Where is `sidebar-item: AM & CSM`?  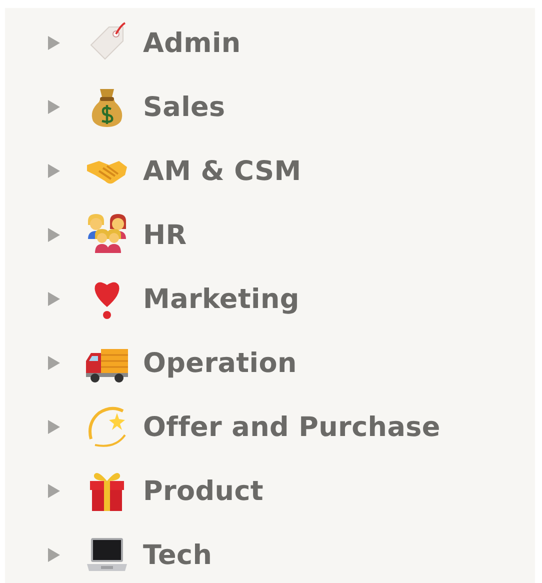 sidebar-item: AM & CSM is located at coordinates (222, 171).